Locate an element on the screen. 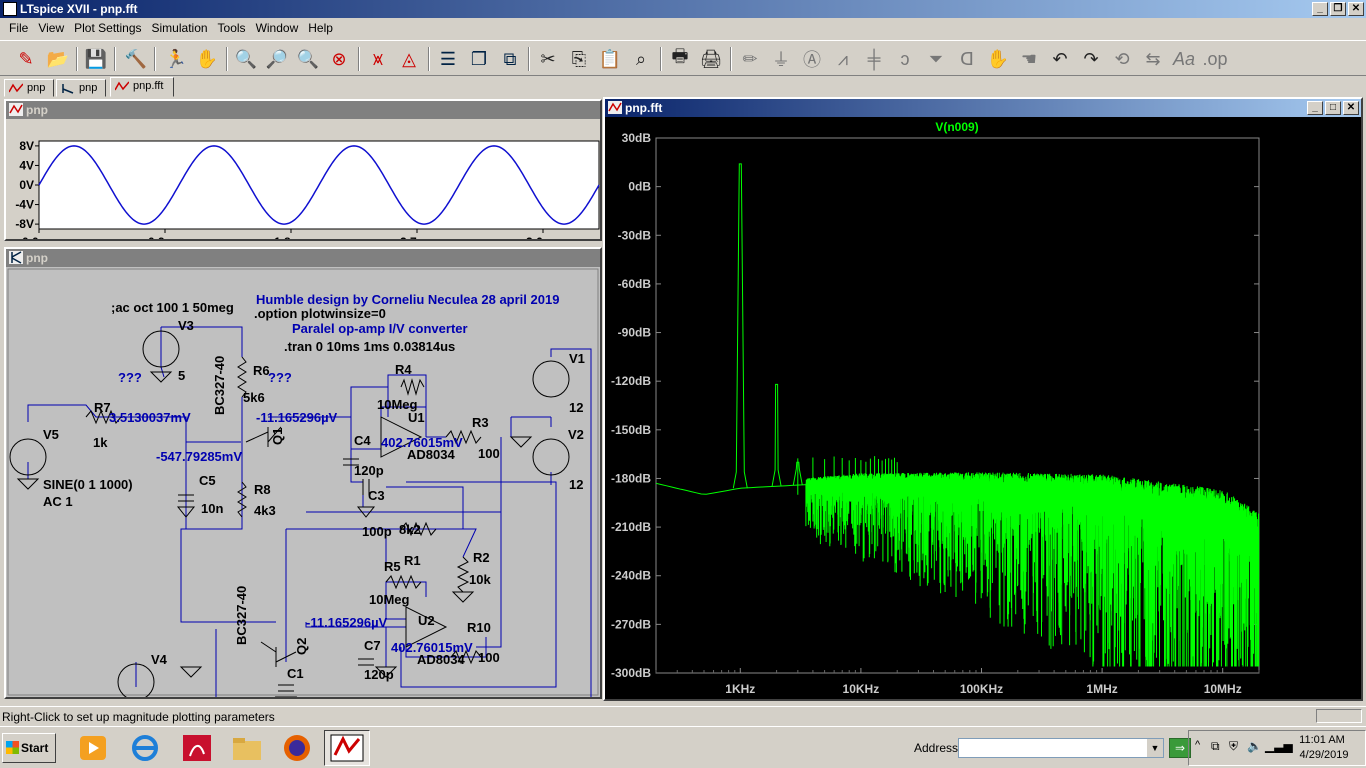 The width and height of the screenshot is (1366, 768). menu-simulation: Simulation is located at coordinates (180, 28).